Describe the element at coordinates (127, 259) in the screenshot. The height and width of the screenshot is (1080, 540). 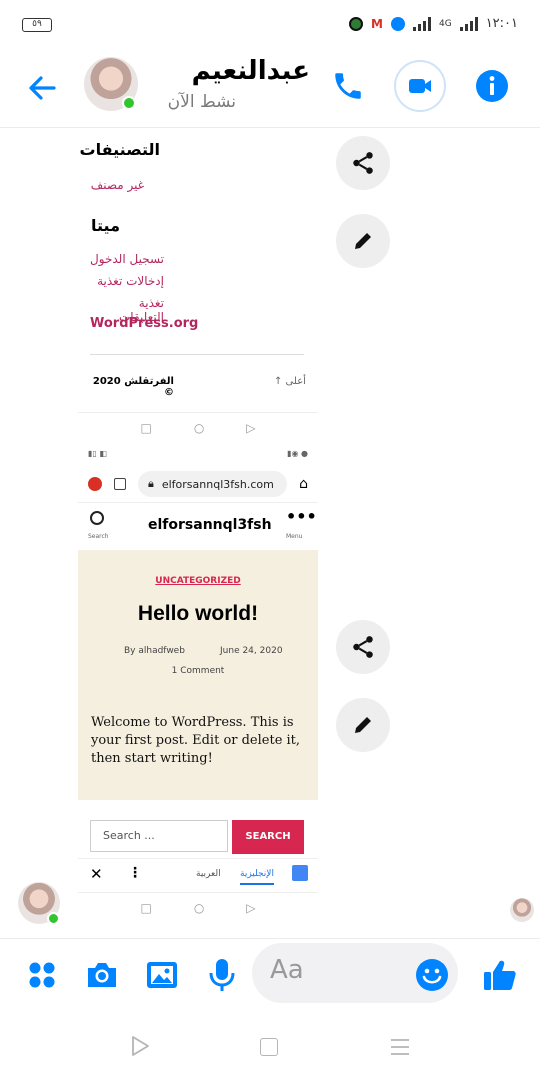
I see `meta-link-login: تسجيل الدخول` at that location.